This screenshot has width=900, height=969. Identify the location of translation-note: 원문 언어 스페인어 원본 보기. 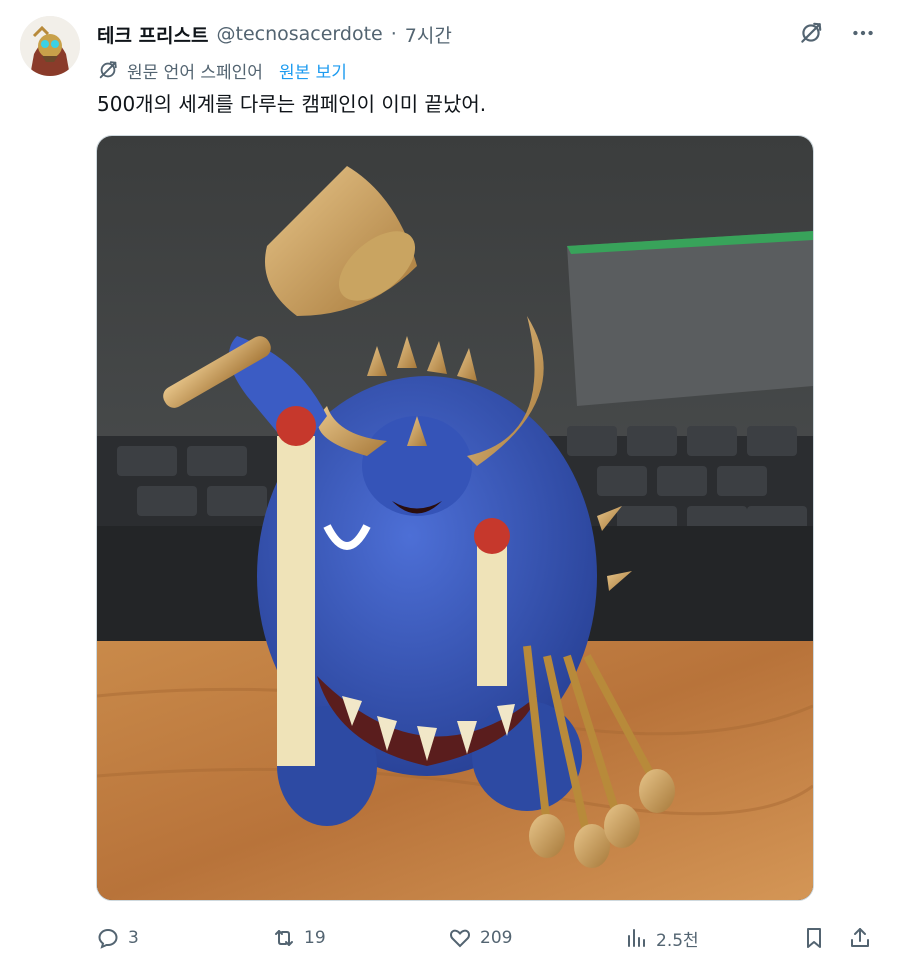
(222, 70).